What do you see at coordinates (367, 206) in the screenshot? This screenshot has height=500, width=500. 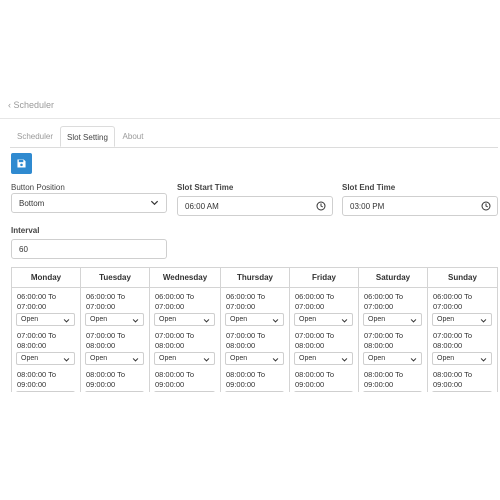 I see `slot-end-time-value: 03:00 PM` at bounding box center [367, 206].